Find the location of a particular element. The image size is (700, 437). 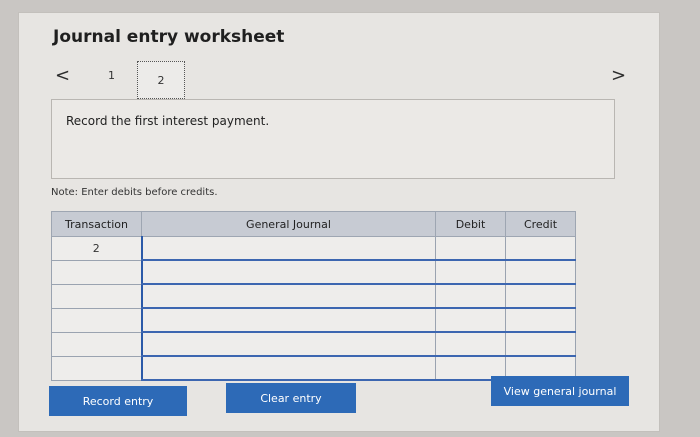

table-row: 2 is located at coordinates (313, 248).